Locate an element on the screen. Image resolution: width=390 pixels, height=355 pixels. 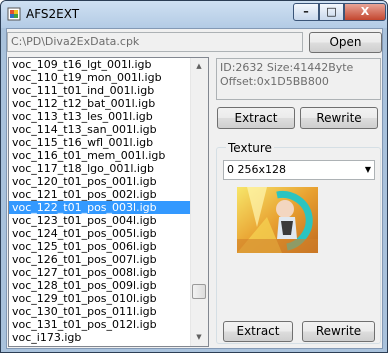
list-item: voc_112_t12_bat_001l.igb is located at coordinates (100, 103).